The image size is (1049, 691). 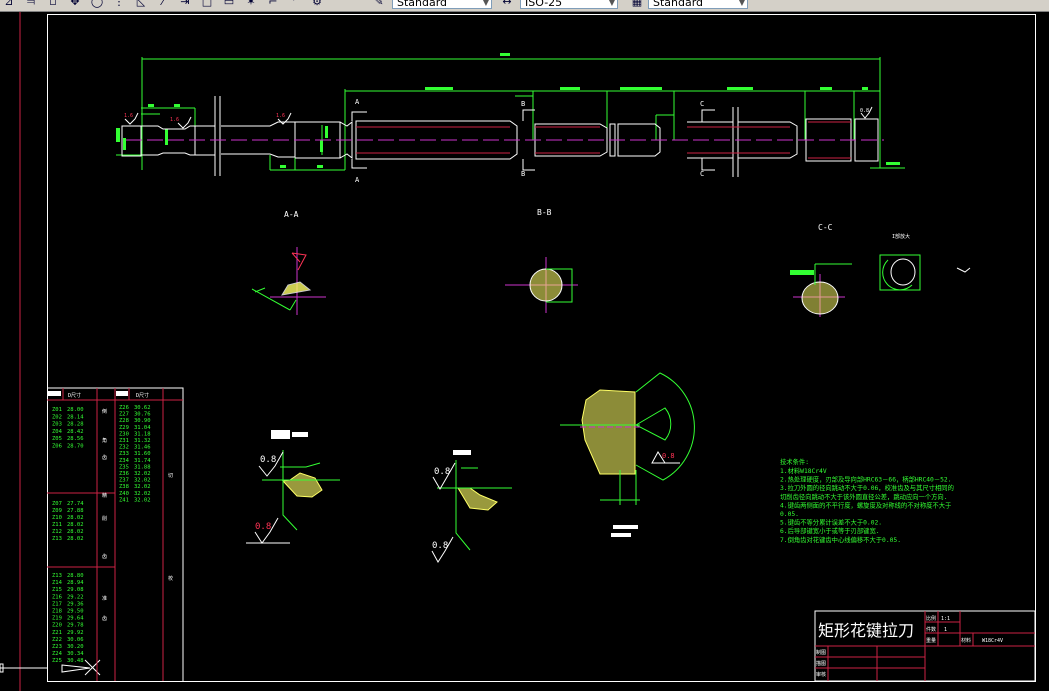 I want to click on tooth-diameter: 29.08, so click(x=75, y=590).